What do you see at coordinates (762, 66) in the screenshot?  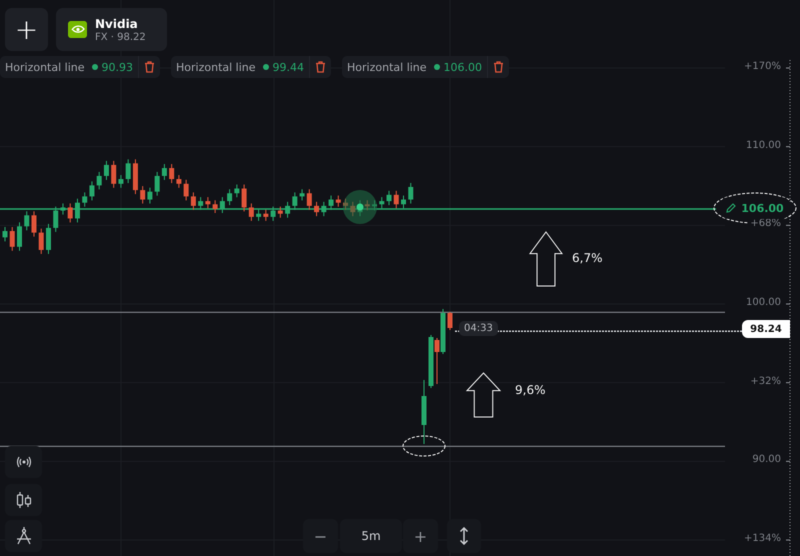 I see `axis-label: +170%` at bounding box center [762, 66].